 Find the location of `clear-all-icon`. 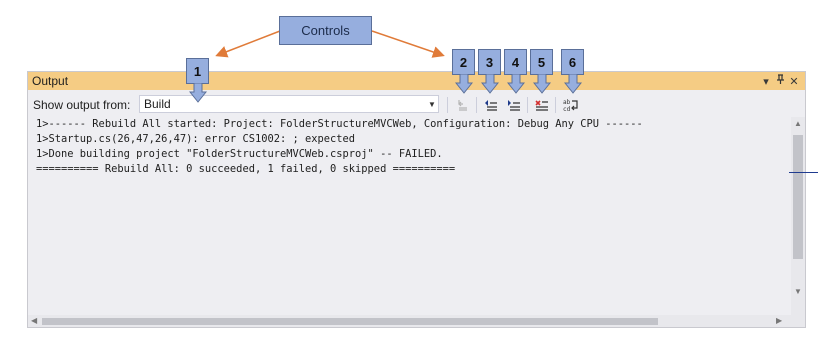

clear-all-icon is located at coordinates (542, 105).